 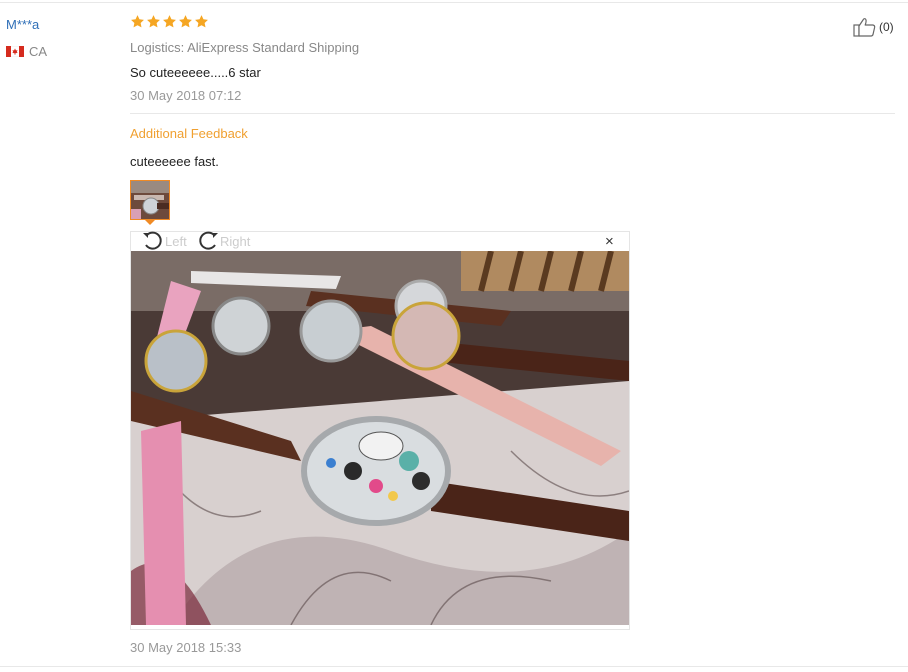 I want to click on country-code: CA, so click(x=38, y=51).